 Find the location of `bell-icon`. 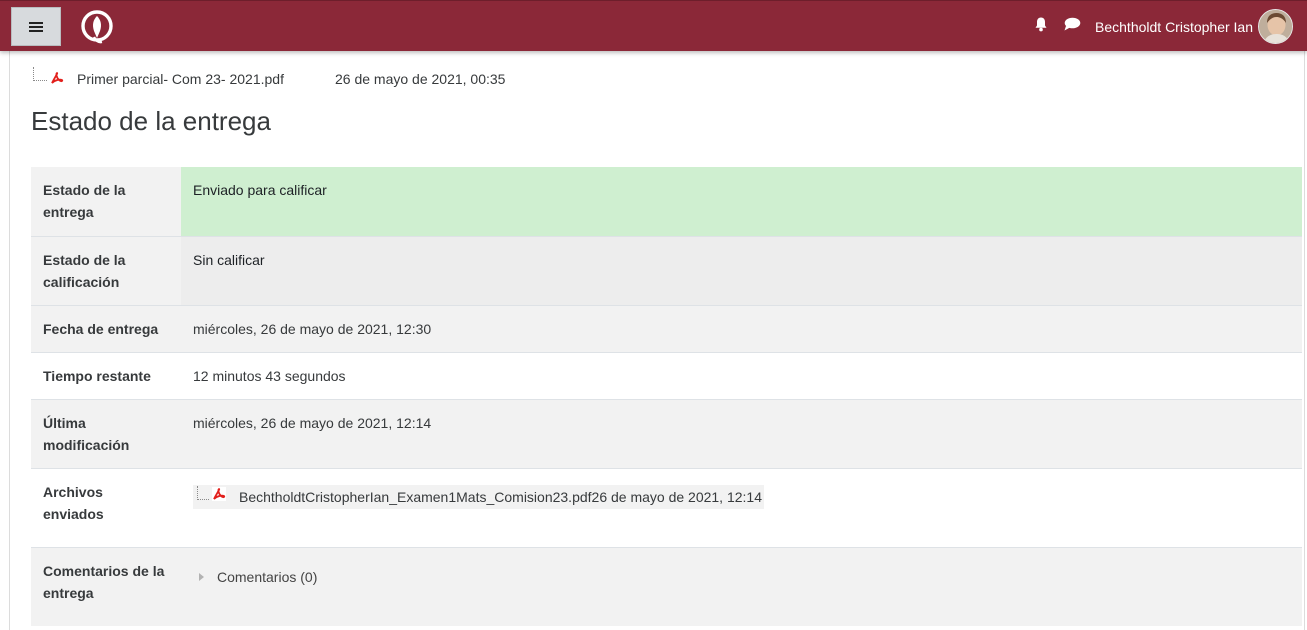

bell-icon is located at coordinates (1041, 26).